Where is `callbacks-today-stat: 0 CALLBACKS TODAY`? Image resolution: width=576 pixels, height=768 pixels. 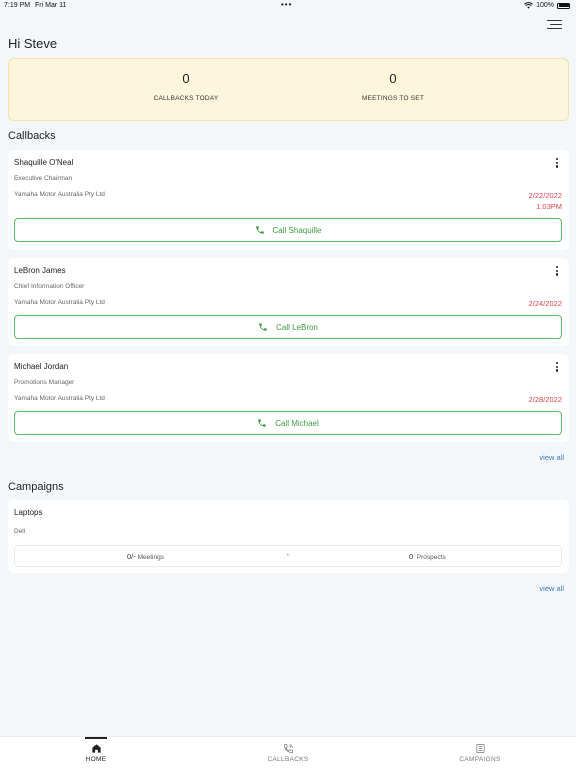 callbacks-today-stat: 0 CALLBACKS TODAY is located at coordinates (186, 80).